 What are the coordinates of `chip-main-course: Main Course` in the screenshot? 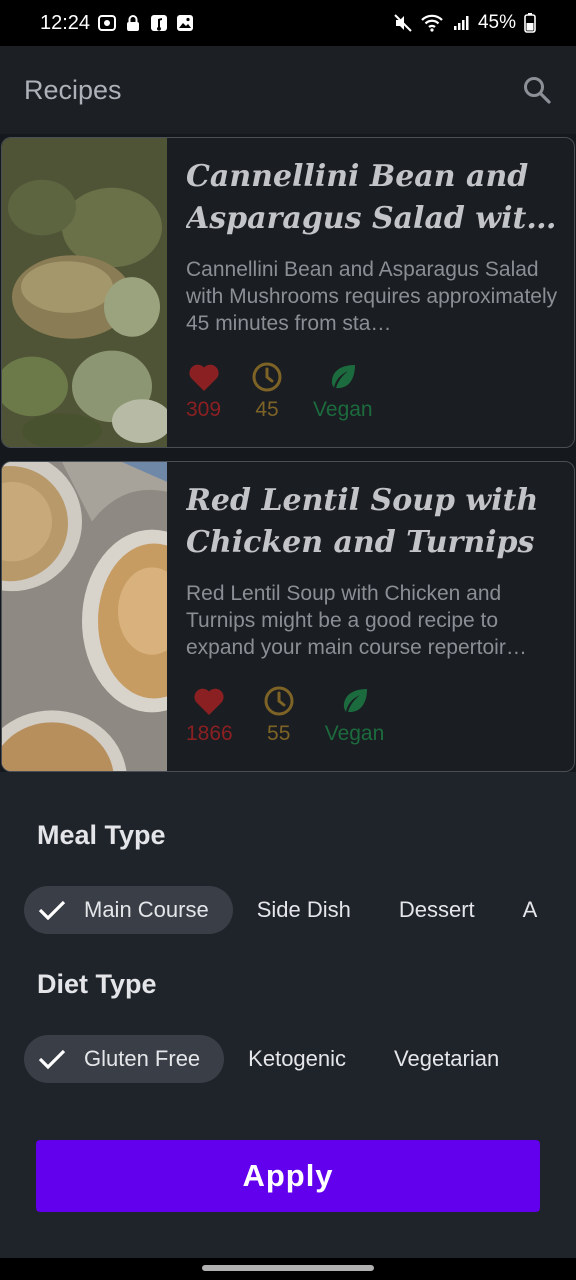 It's located at (128, 910).